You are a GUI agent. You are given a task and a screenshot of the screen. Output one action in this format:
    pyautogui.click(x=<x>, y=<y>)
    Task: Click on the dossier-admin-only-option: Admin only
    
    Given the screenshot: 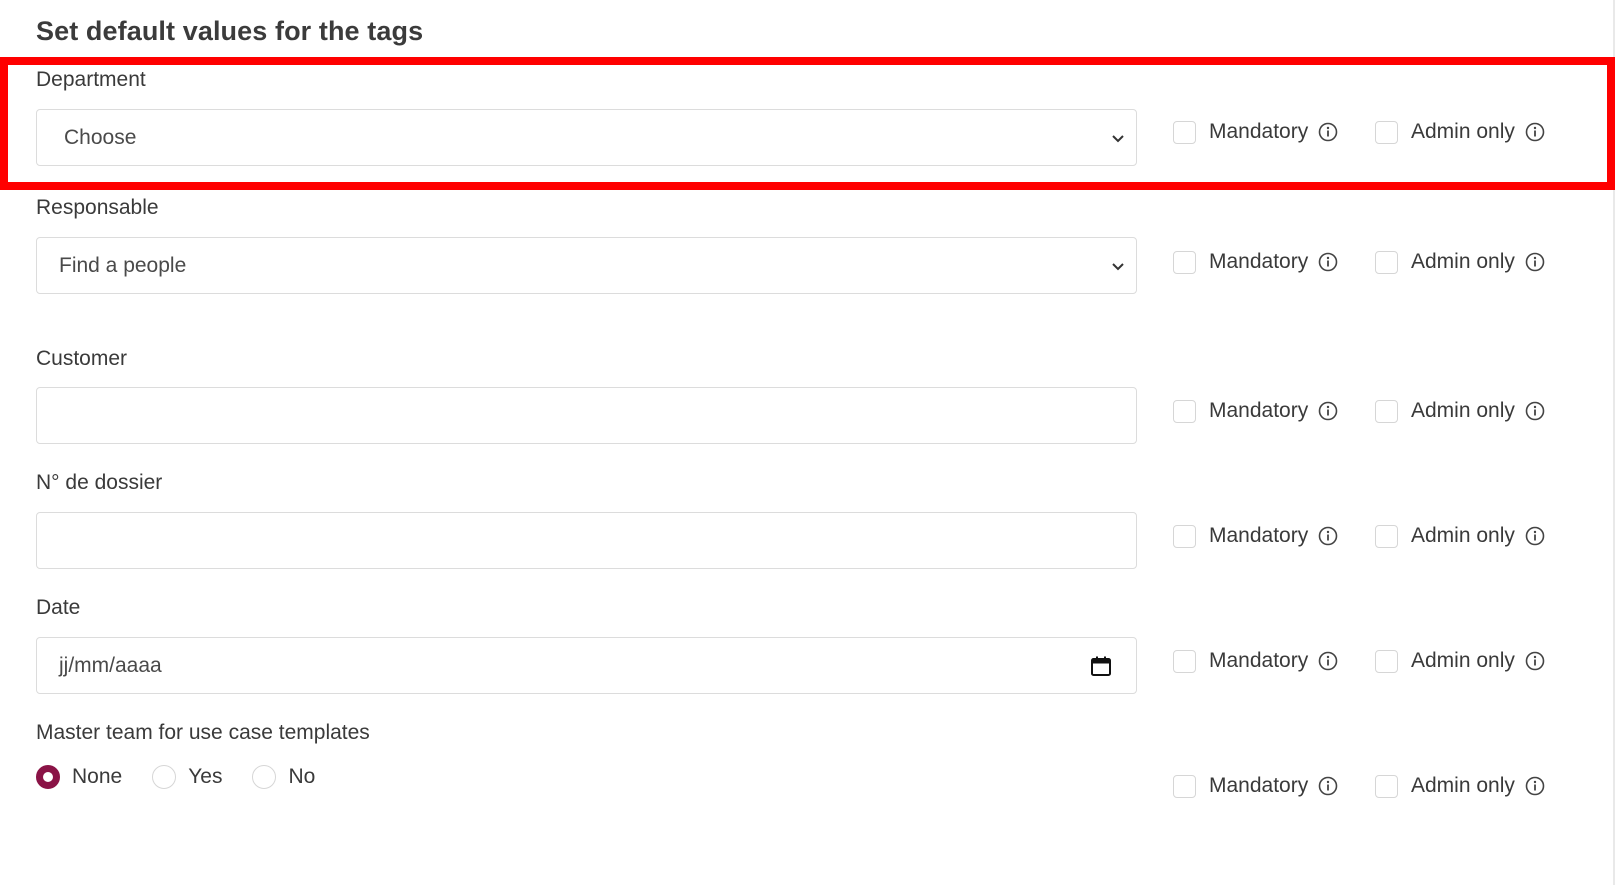 What is the action you would take?
    pyautogui.click(x=1460, y=536)
    